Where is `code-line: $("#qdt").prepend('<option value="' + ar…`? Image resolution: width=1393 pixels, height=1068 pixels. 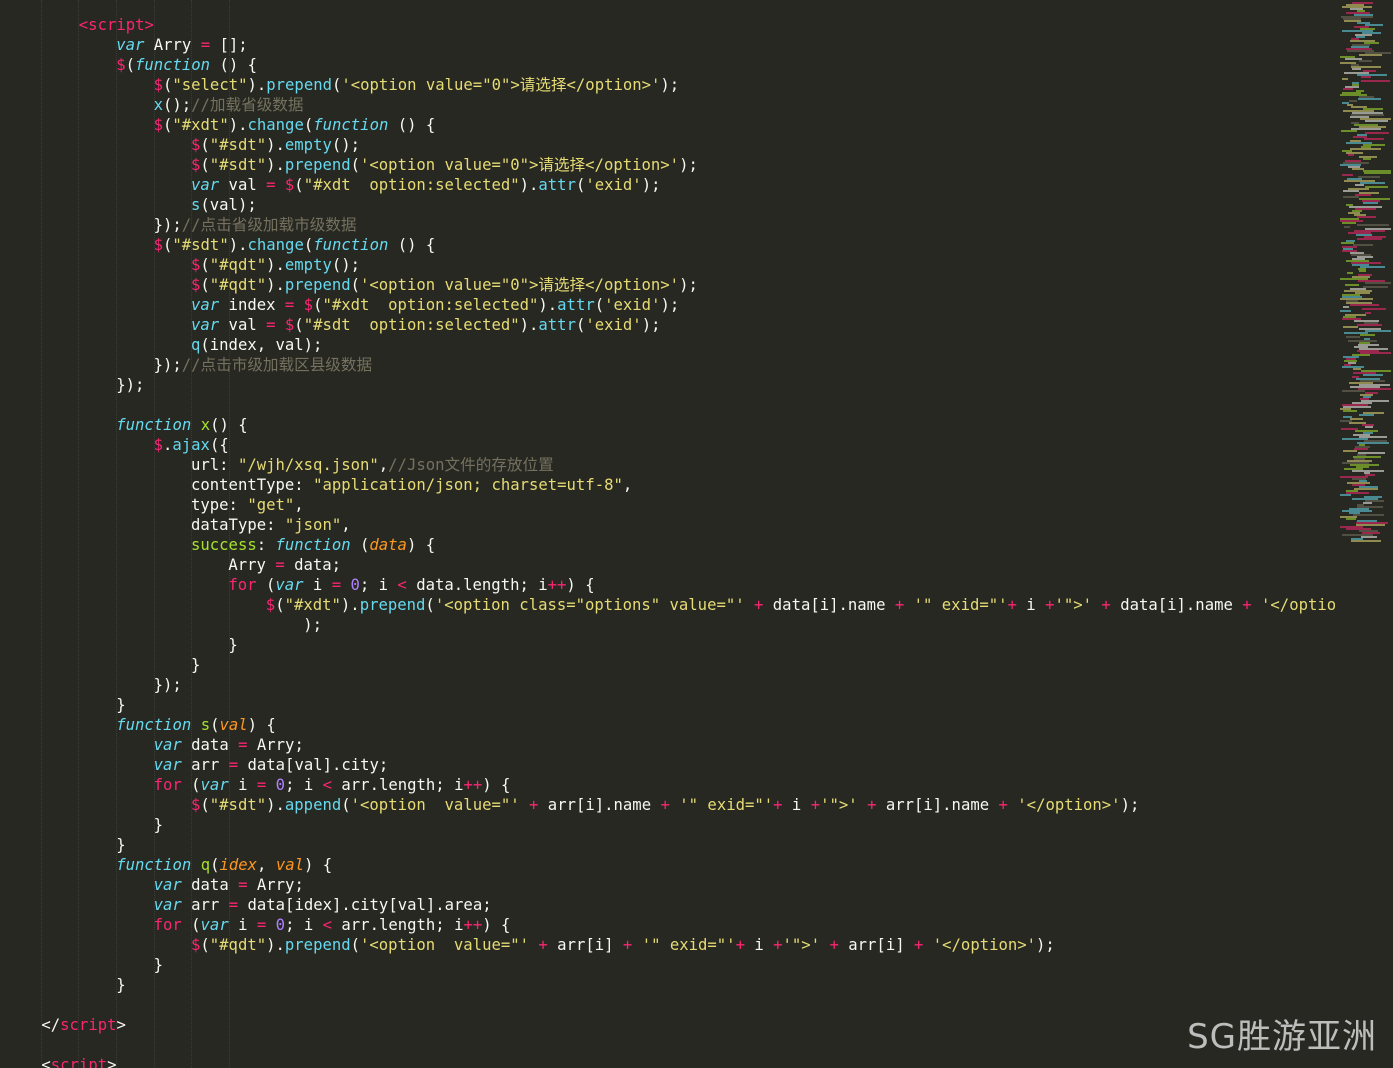
code-line: $("#qdt").prepend('<option value="' + ar… is located at coordinates (623, 945).